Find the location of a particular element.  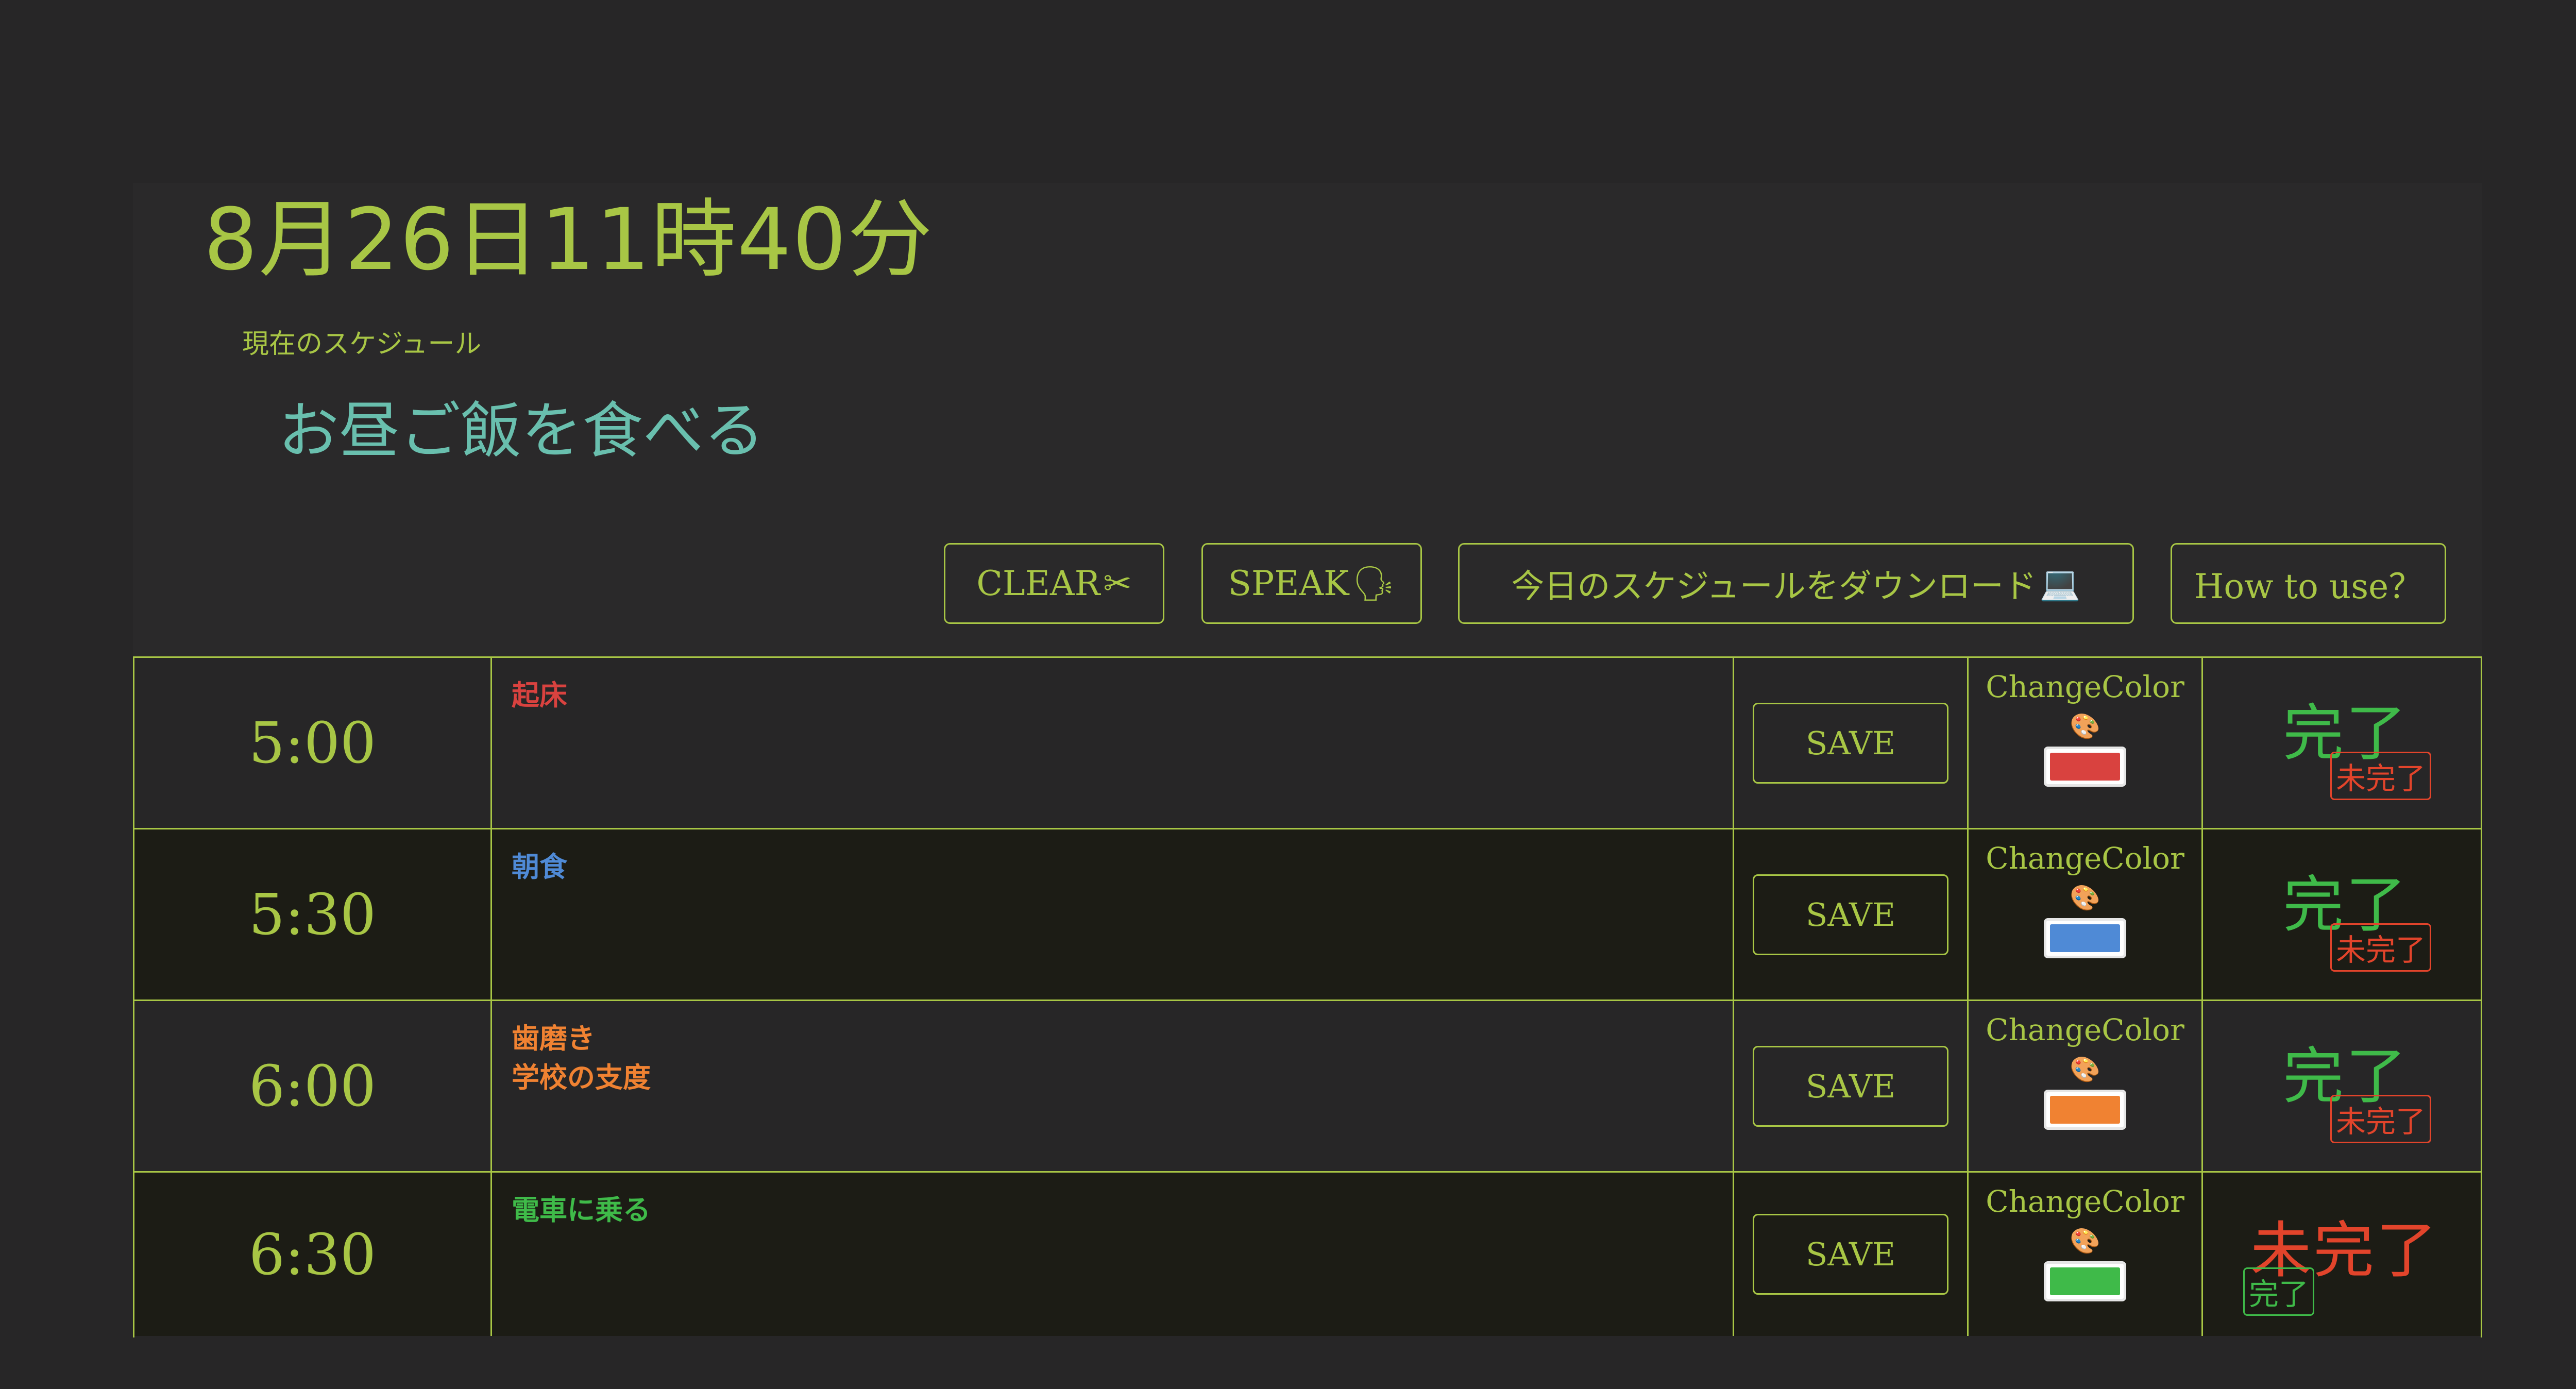

task-line: 電車に乗る is located at coordinates (581, 1210).